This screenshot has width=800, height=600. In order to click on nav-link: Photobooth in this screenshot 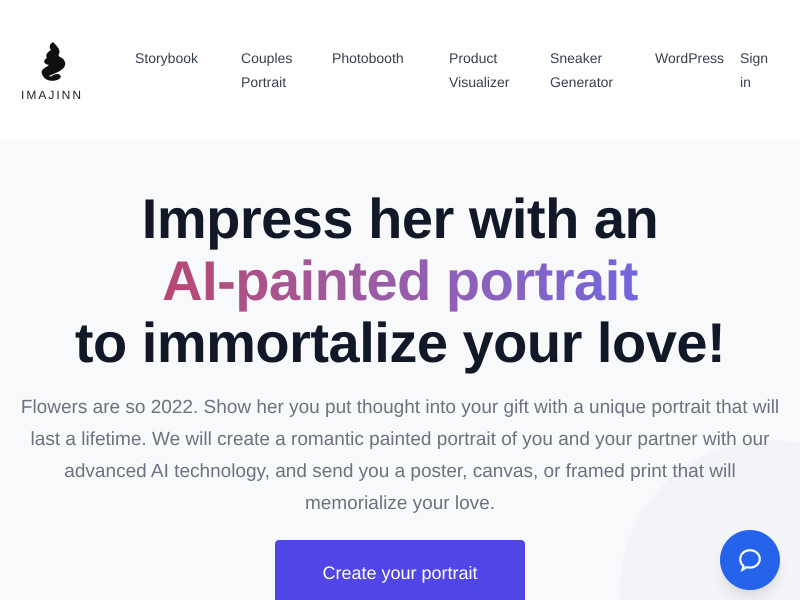, I will do `click(390, 70)`.